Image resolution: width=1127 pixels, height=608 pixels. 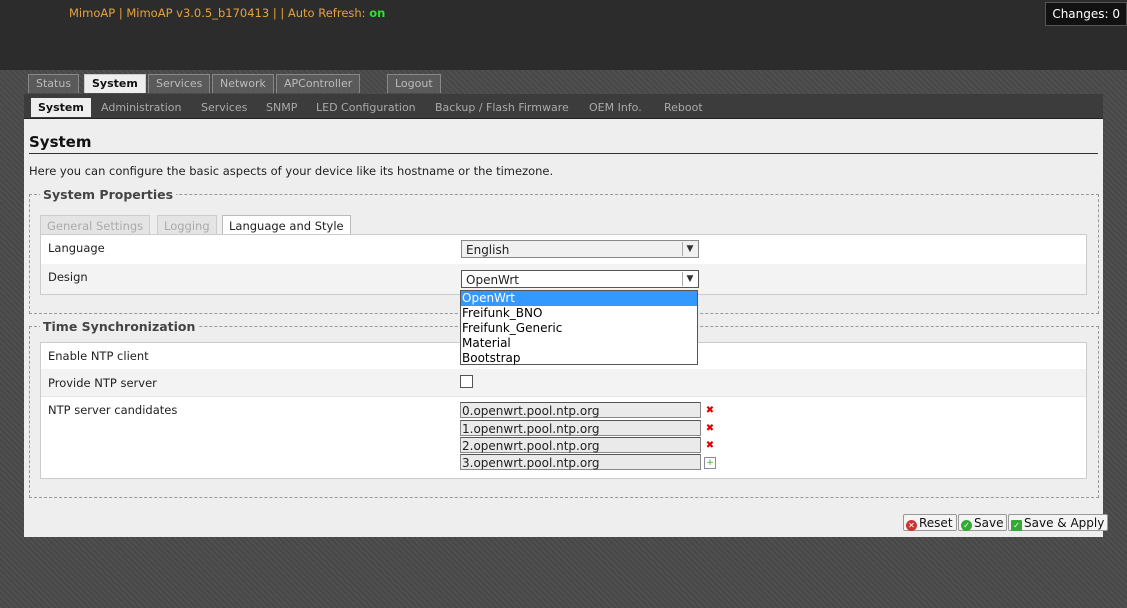 What do you see at coordinates (710, 463) in the screenshot?
I see `add-entry-icon: +` at bounding box center [710, 463].